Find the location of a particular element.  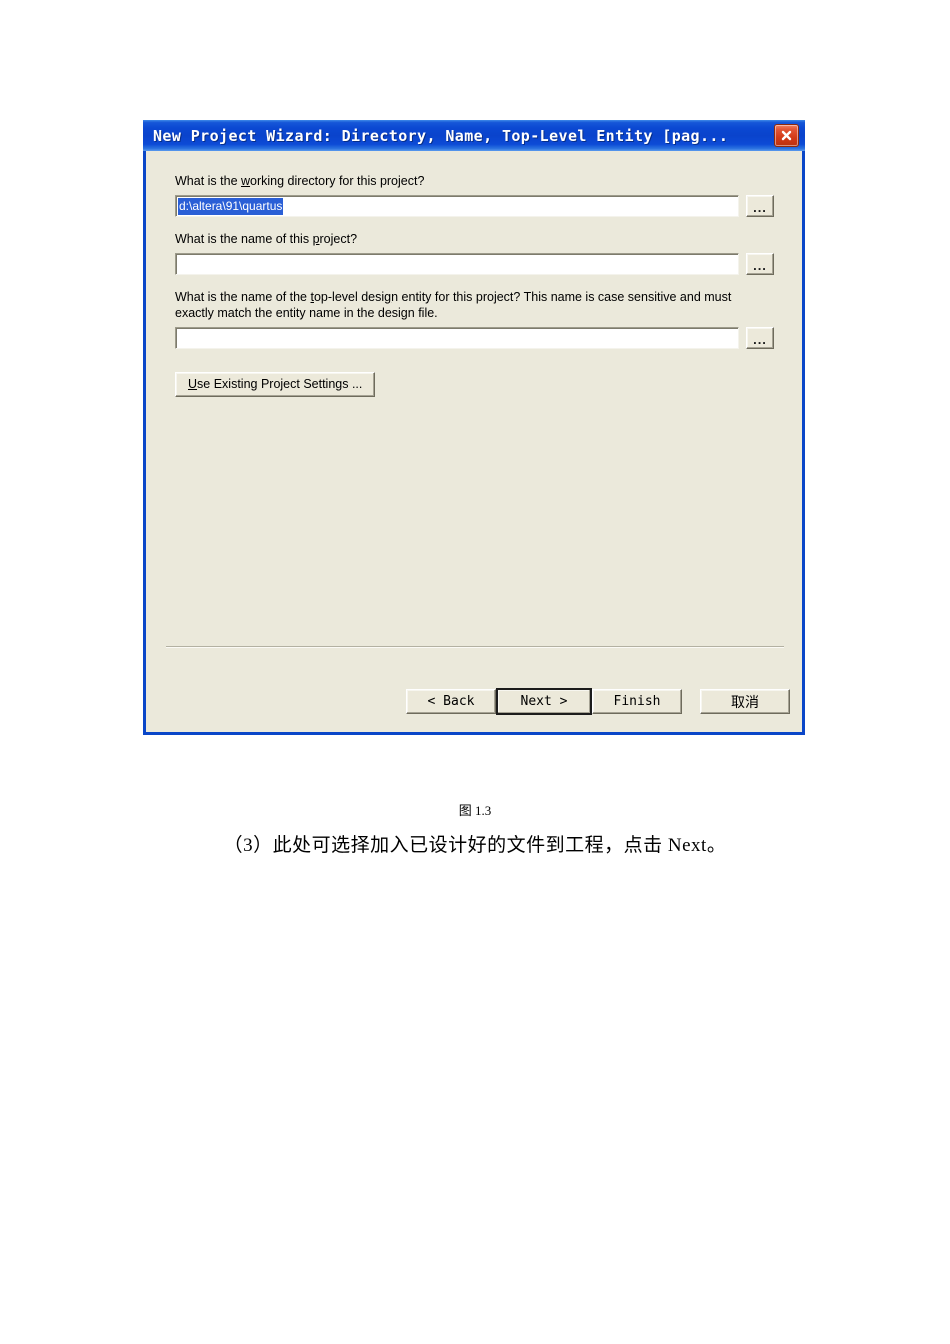

project-name-label: What is the name of this project? is located at coordinates (266, 239).